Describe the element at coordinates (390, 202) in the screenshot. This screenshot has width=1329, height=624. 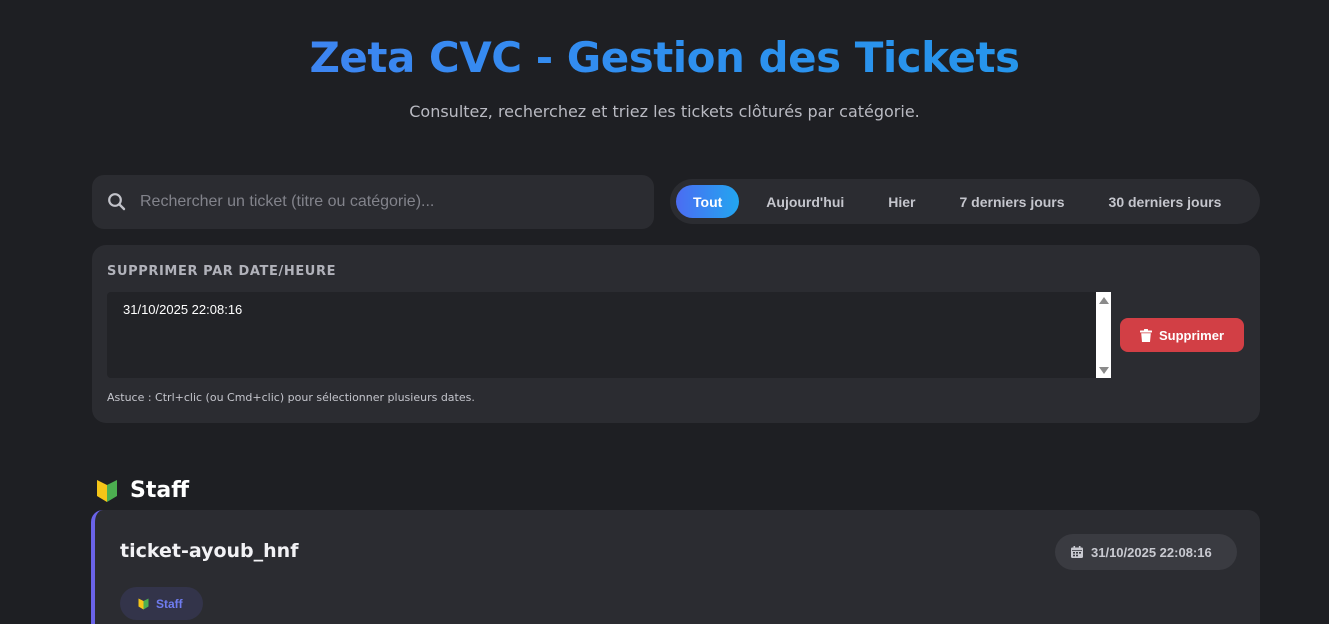
I see `search-input` at that location.